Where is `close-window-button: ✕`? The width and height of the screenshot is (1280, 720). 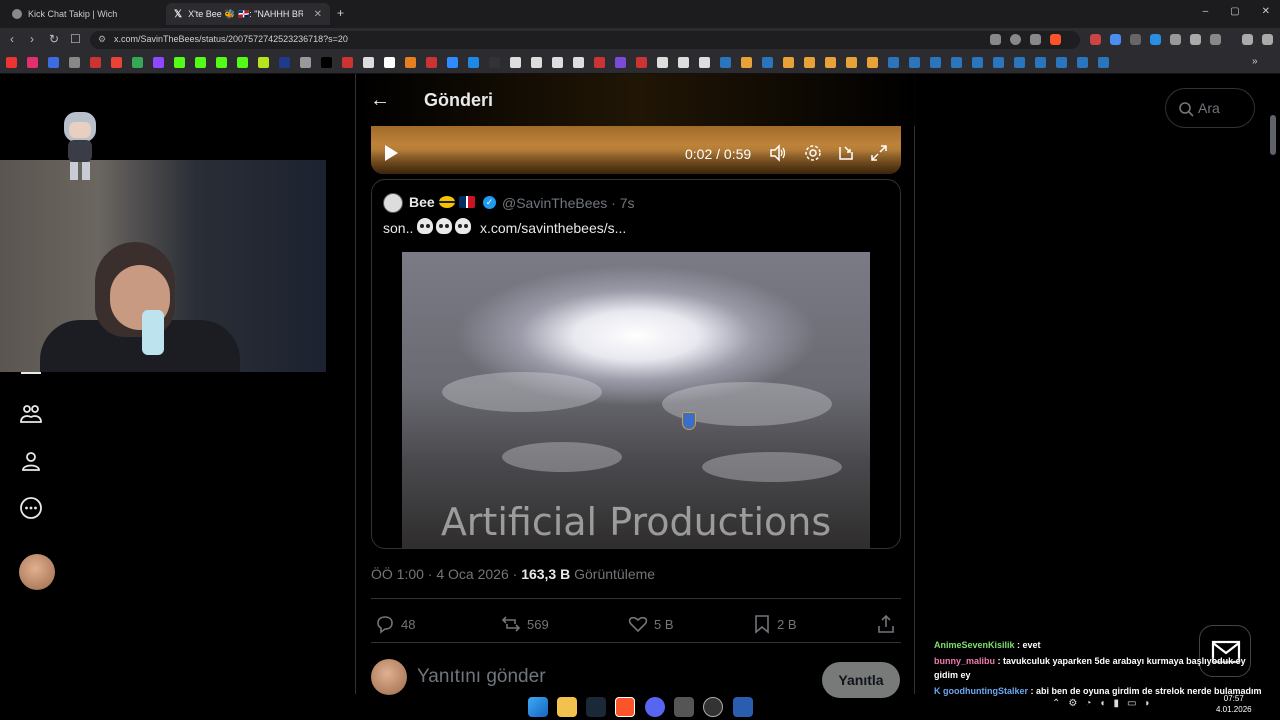
close-window-button: ✕ is located at coordinates (1266, 11).